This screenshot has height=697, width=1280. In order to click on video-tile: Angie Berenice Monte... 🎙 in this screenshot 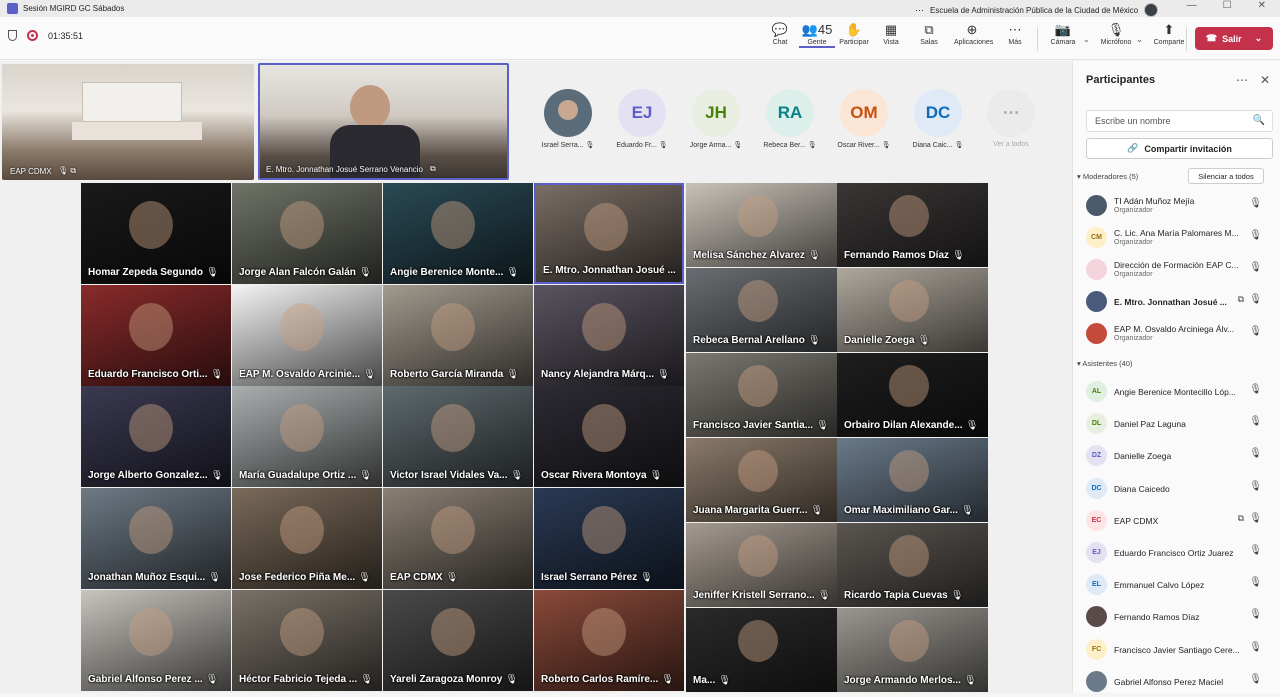, I will do `click(458, 233)`.